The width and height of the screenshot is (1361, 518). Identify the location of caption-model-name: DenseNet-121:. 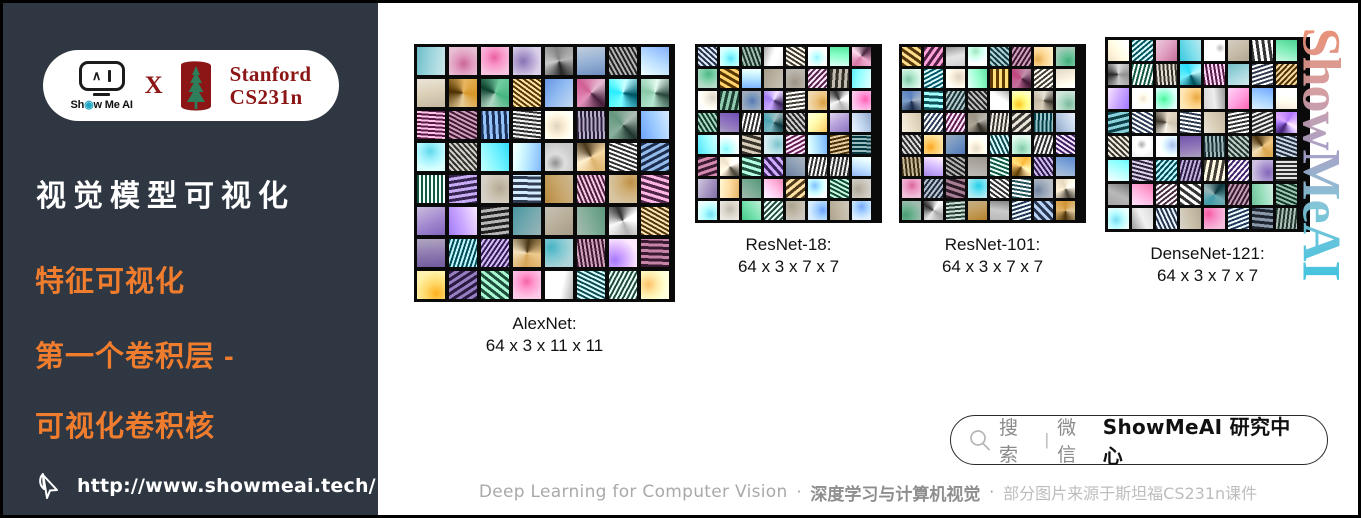
(1207, 253).